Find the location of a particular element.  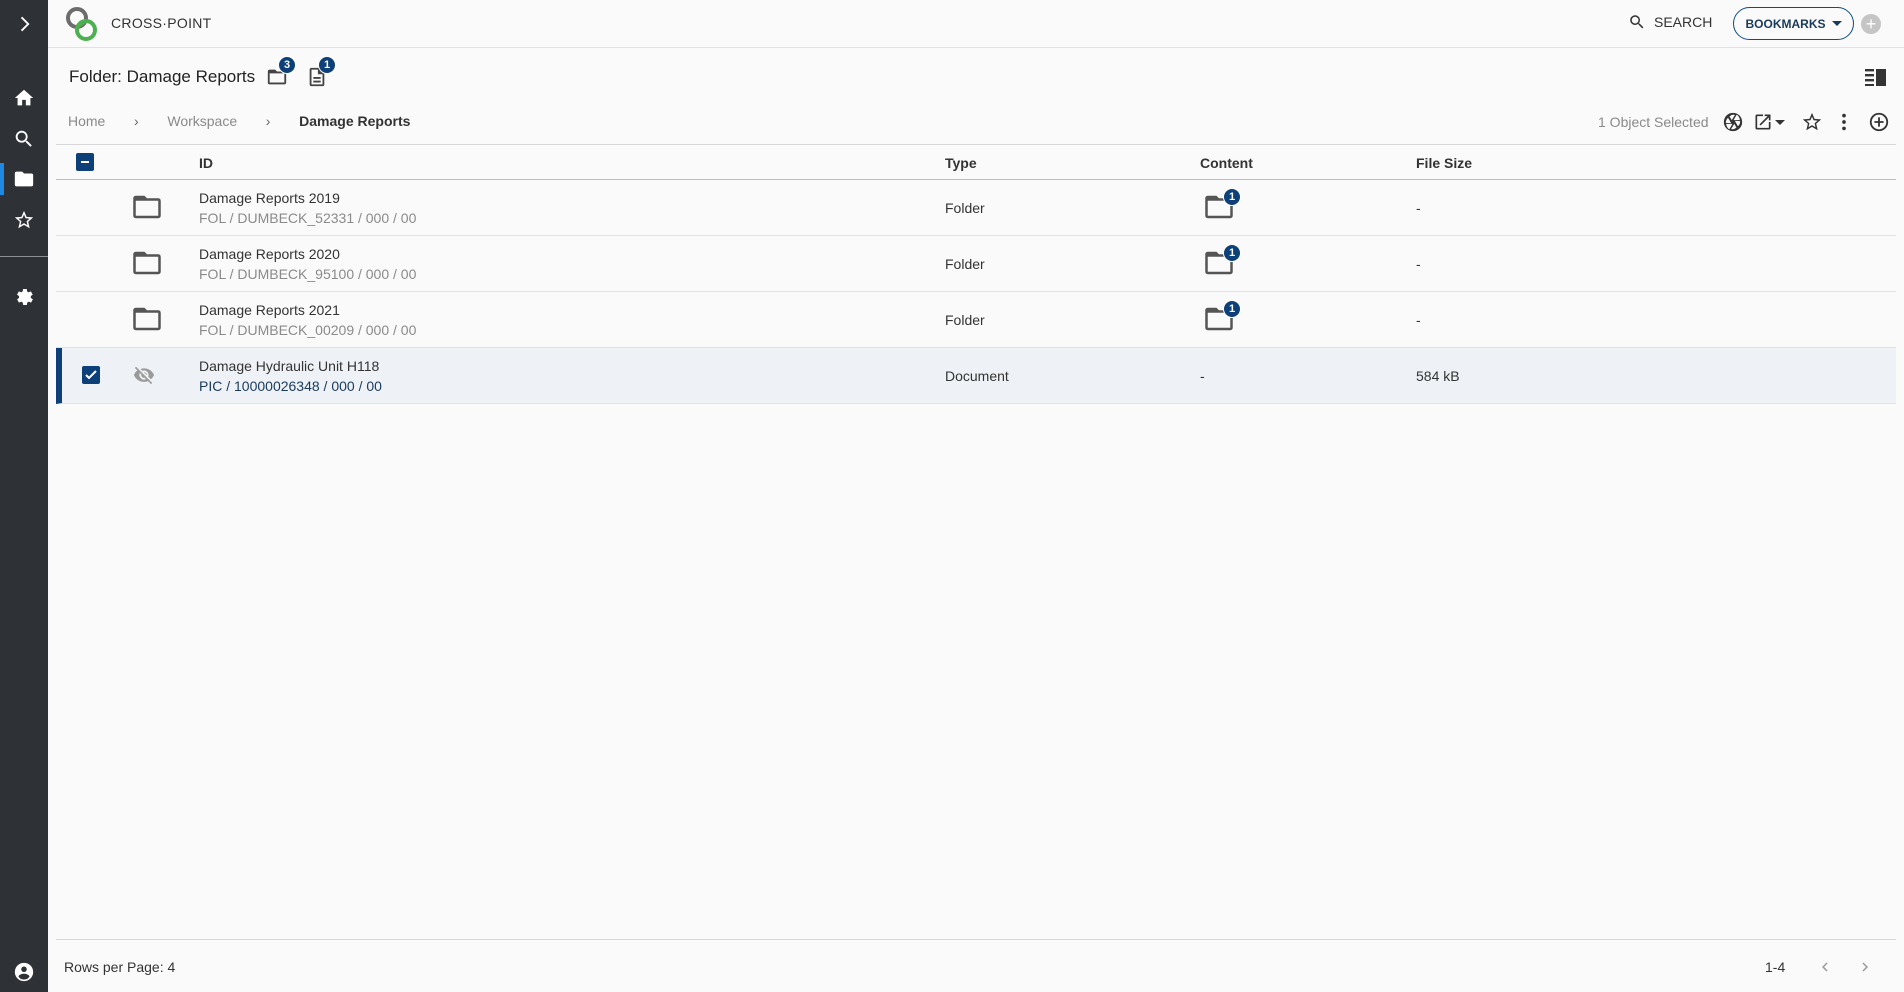

row-path: FOL / DUMBECK_00209 / 000 / 00 is located at coordinates (308, 330).